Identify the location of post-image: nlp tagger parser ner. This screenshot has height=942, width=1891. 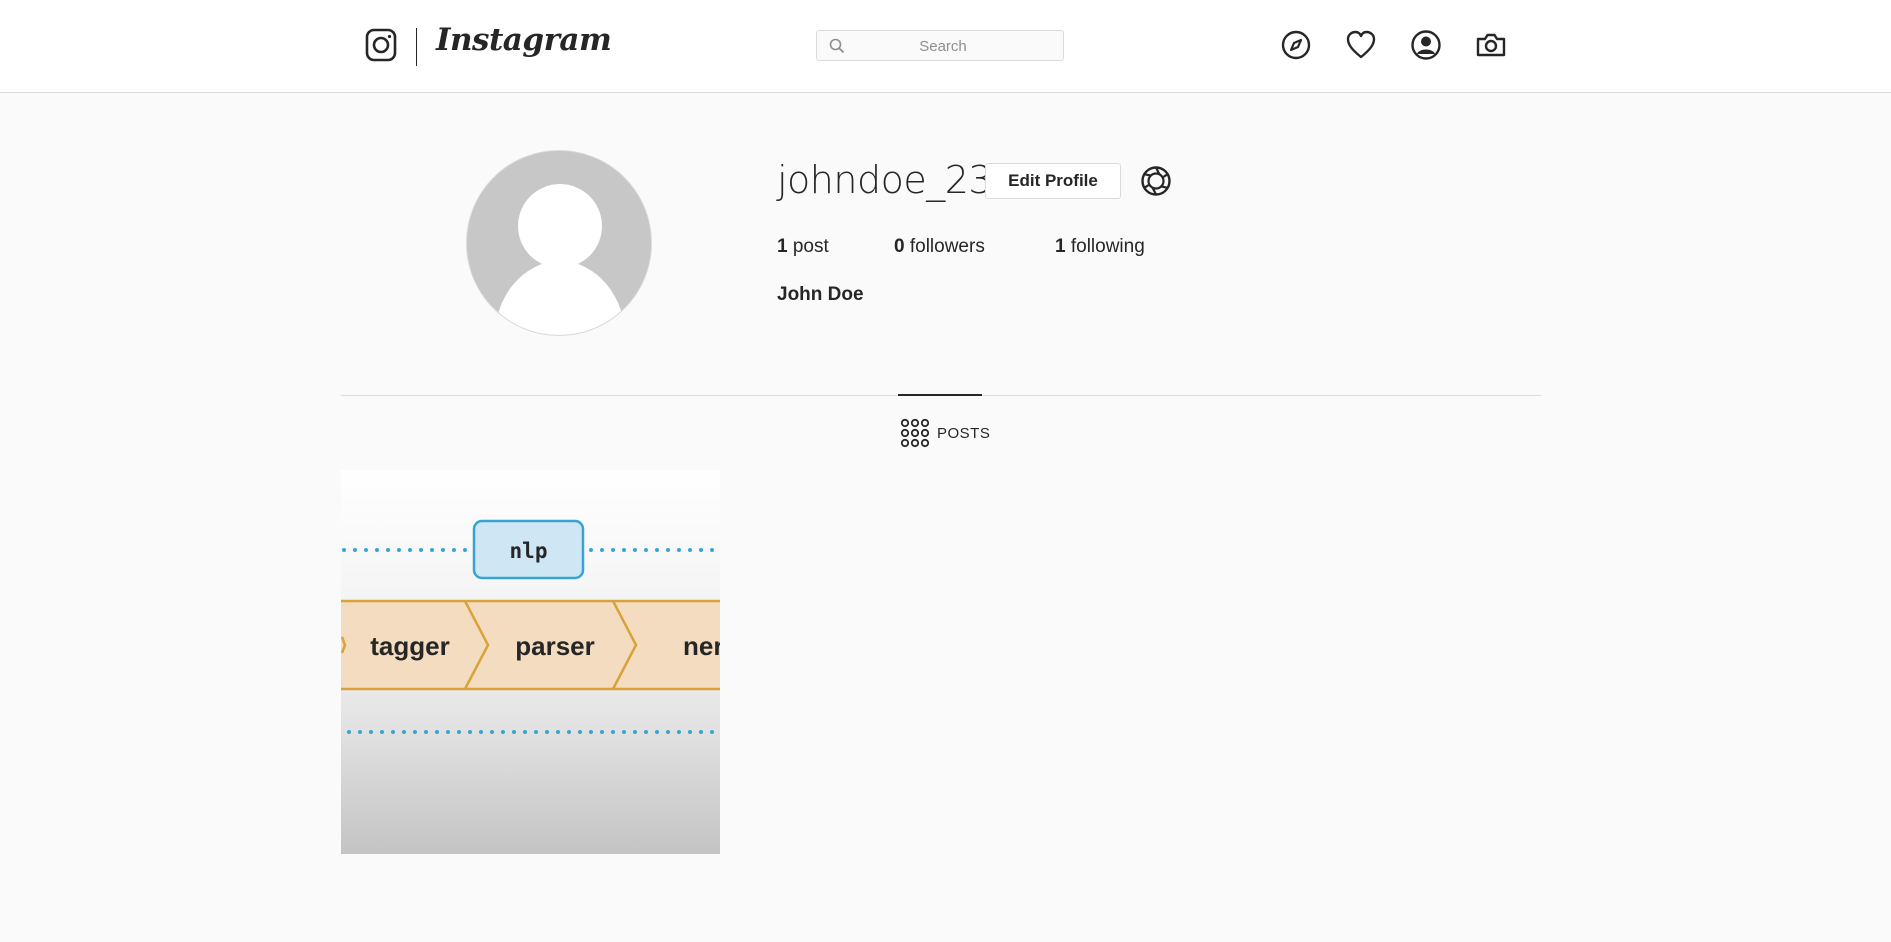
(530, 662).